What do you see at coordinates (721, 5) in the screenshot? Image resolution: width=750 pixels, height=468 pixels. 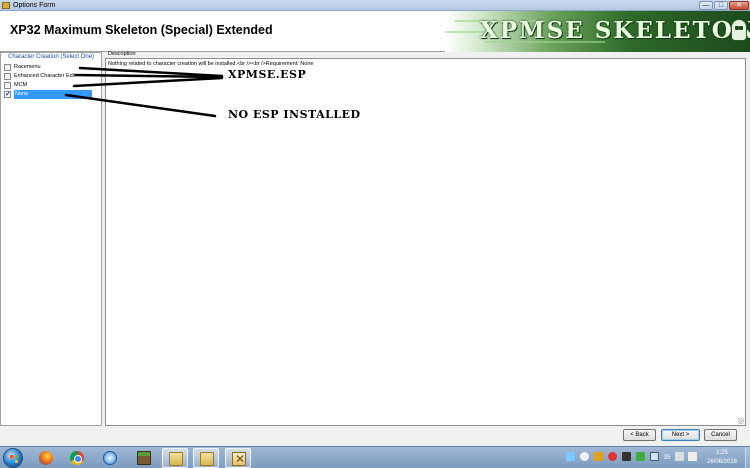 I see `maximize-button: □` at bounding box center [721, 5].